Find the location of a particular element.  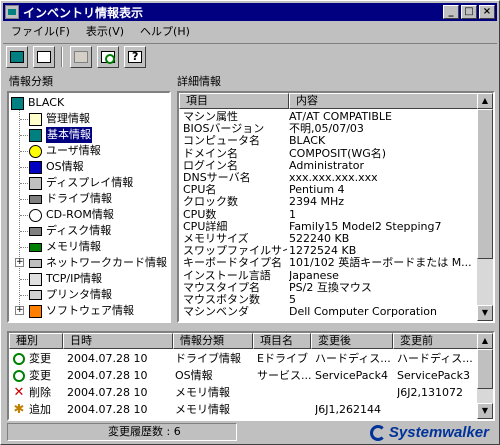

tree-item: ディスク情報 is located at coordinates (70, 231).